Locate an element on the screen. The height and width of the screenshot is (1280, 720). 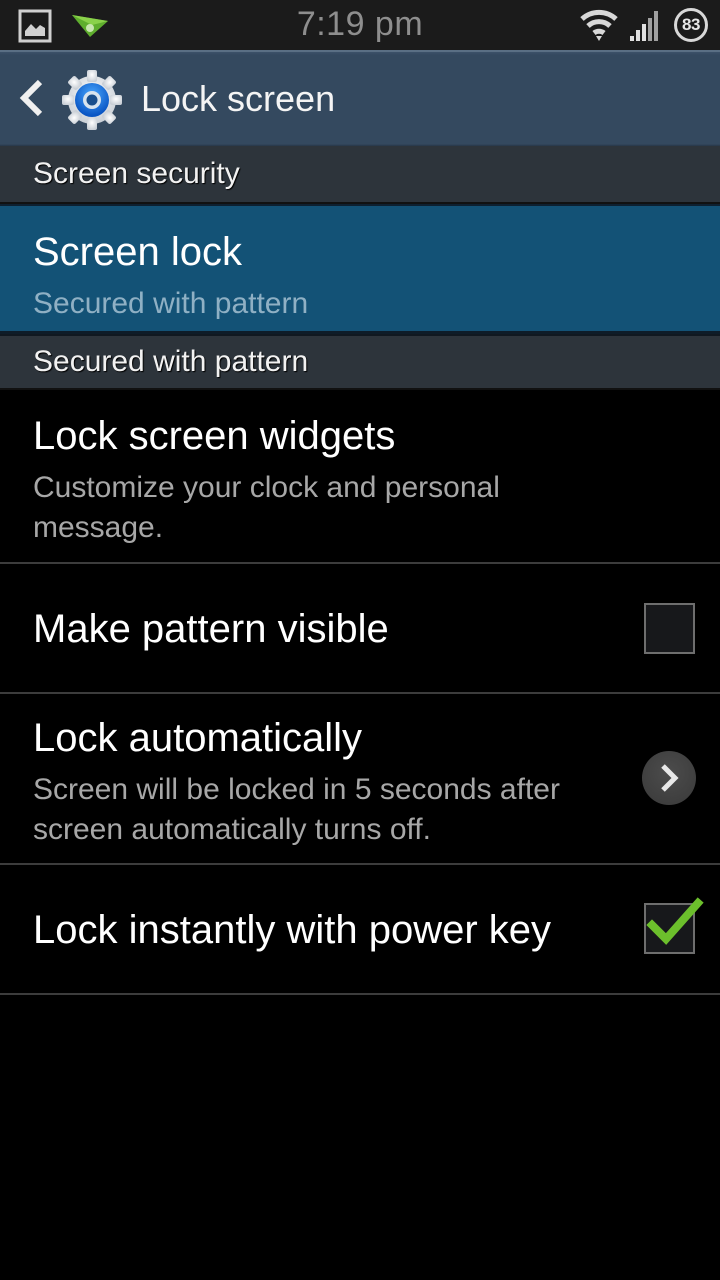
wifi-icon is located at coordinates (599, 25).